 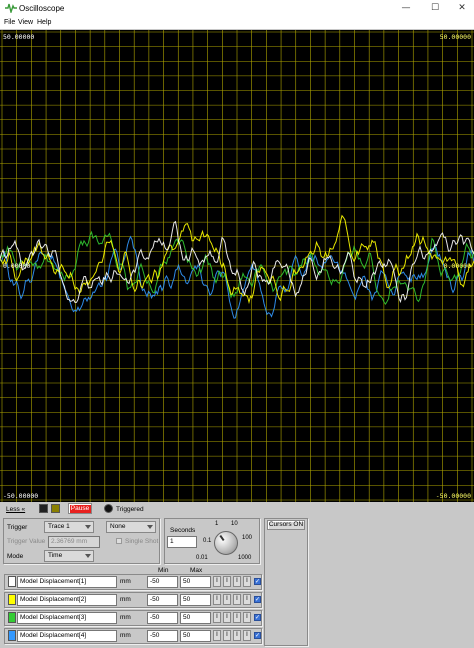 I want to click on single-shot-label: Single Shot, so click(x=142, y=541).